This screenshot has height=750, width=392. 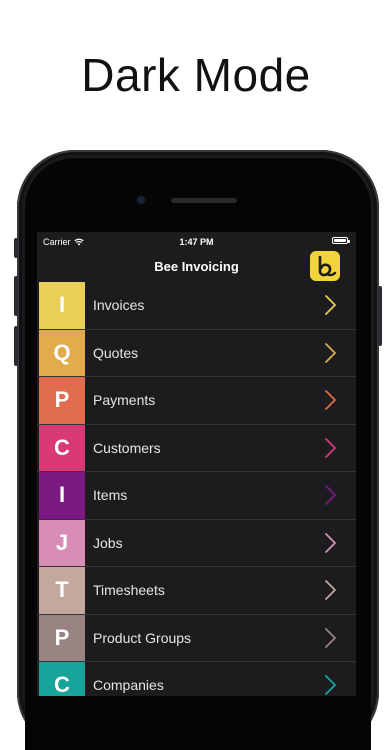 What do you see at coordinates (108, 542) in the screenshot?
I see `menu-label: Jobs` at bounding box center [108, 542].